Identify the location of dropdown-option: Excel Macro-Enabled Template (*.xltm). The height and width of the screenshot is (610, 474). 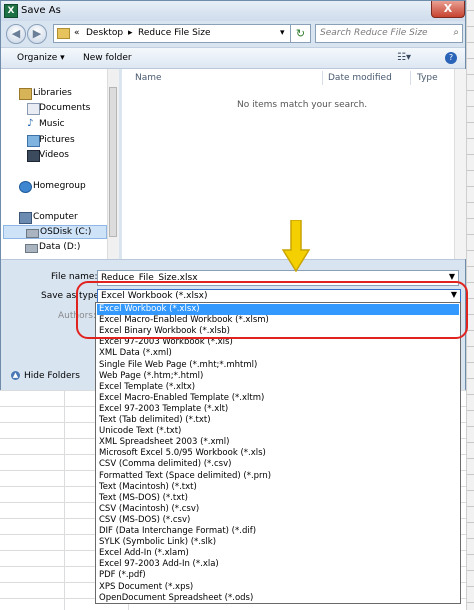
(278, 398).